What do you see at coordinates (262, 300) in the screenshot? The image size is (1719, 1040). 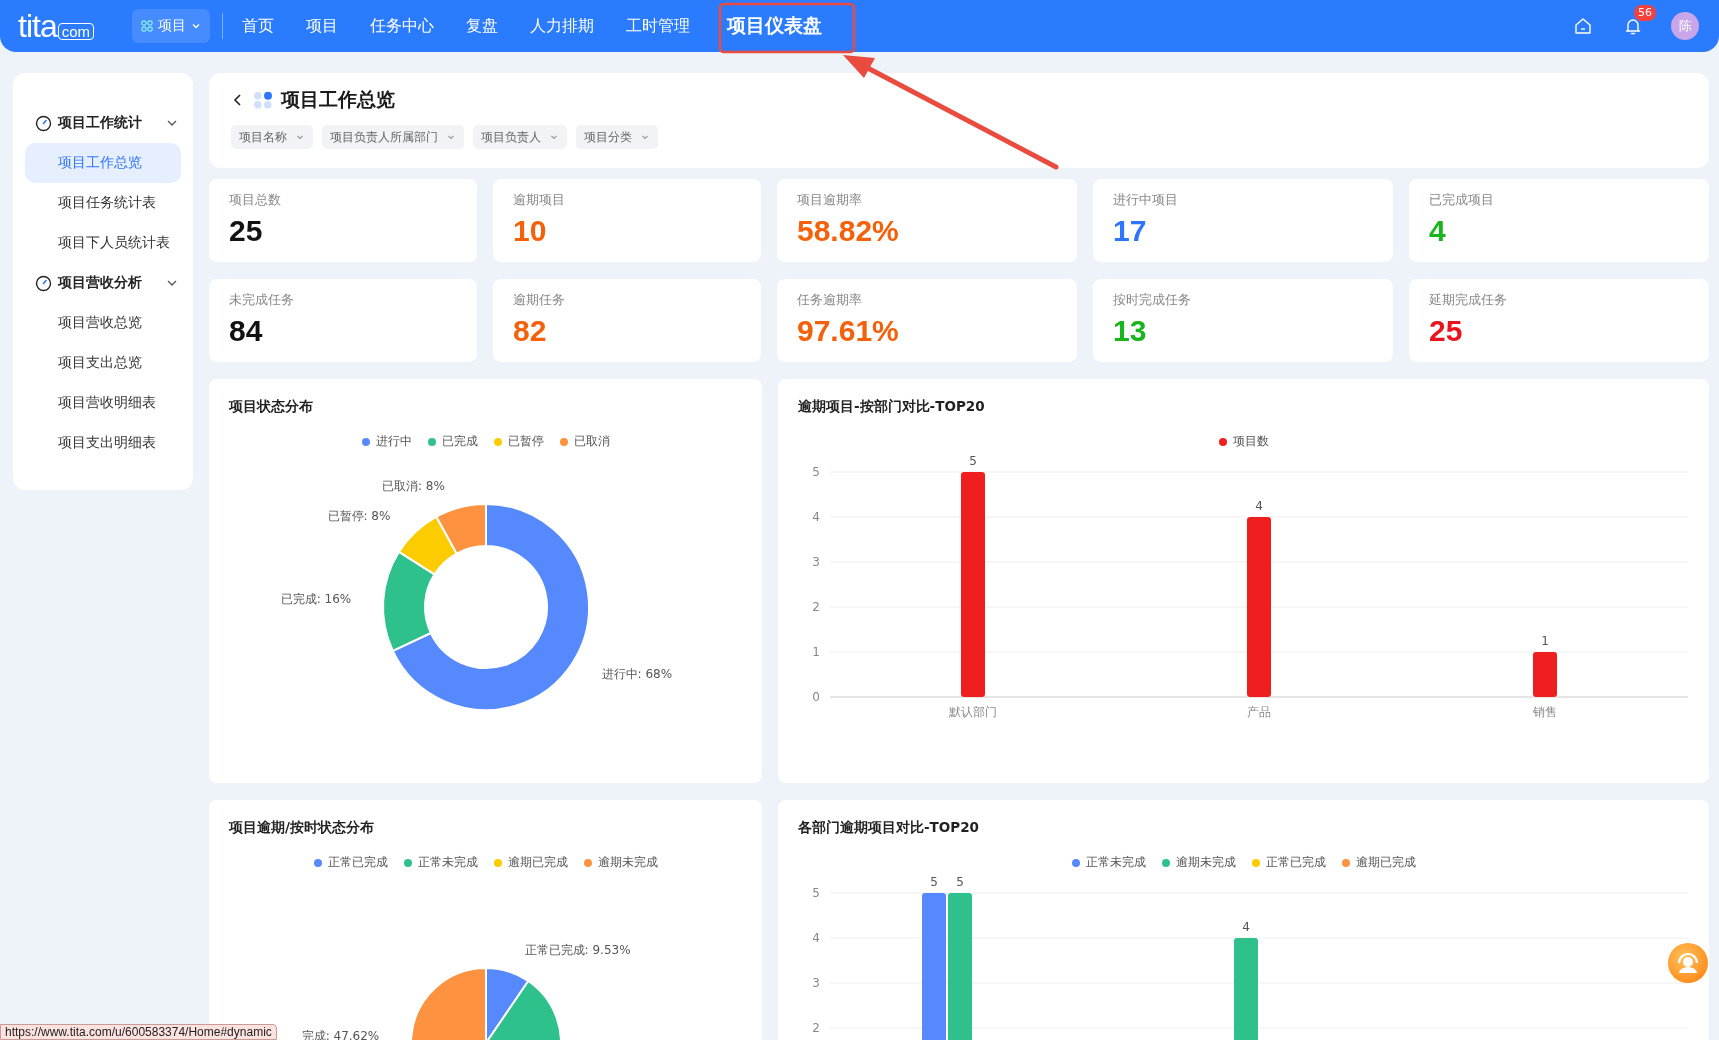 I see `stat-label: 未完成任务` at bounding box center [262, 300].